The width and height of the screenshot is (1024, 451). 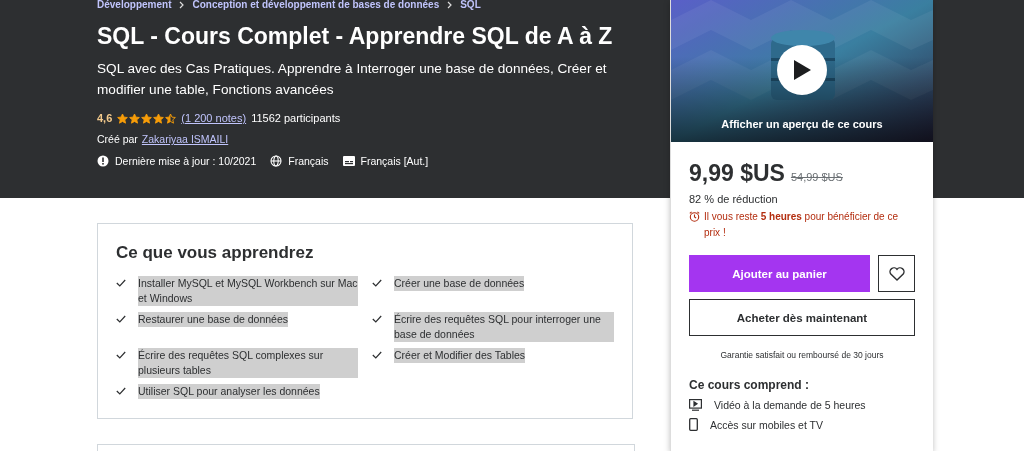 I want to click on ratings-link: (1 200 notes), so click(x=214, y=118).